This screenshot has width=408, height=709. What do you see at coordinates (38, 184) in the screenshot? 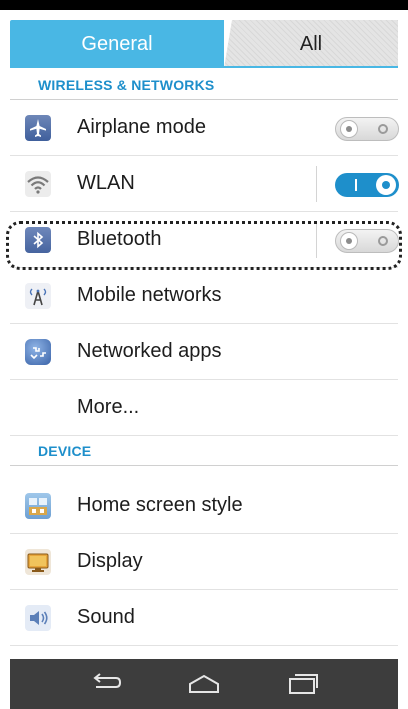
I see `wifi-icon` at bounding box center [38, 184].